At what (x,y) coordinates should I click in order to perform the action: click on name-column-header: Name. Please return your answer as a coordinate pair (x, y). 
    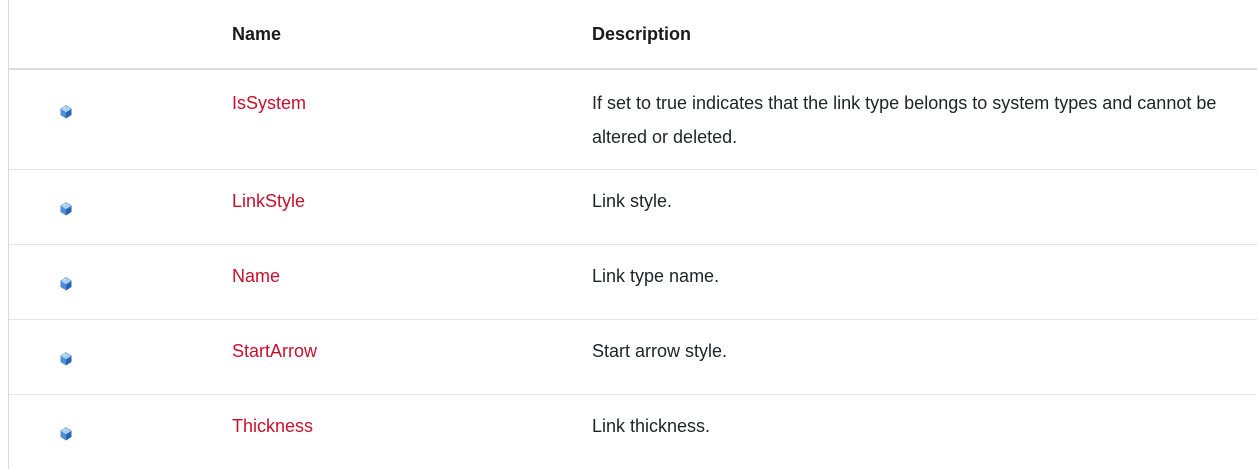
    Looking at the image, I should click on (412, 35).